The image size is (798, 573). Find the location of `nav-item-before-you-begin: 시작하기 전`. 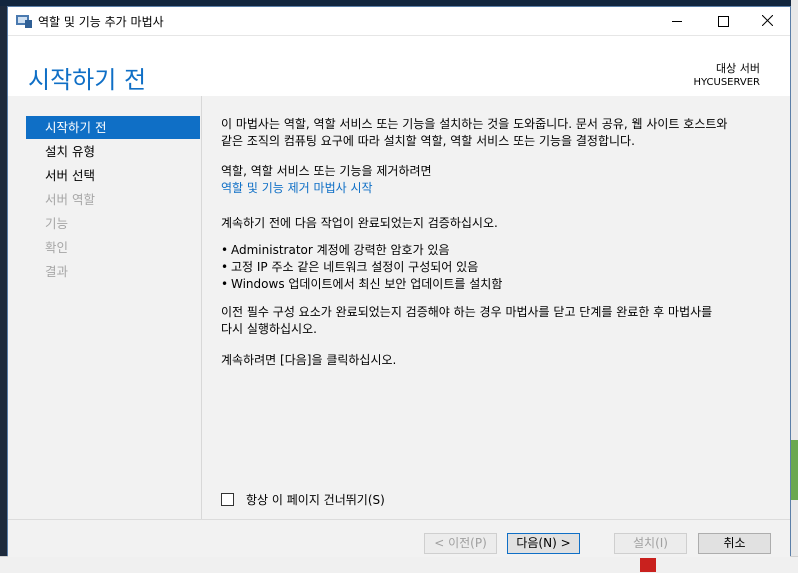

nav-item-before-you-begin: 시작하기 전 is located at coordinates (113, 127).